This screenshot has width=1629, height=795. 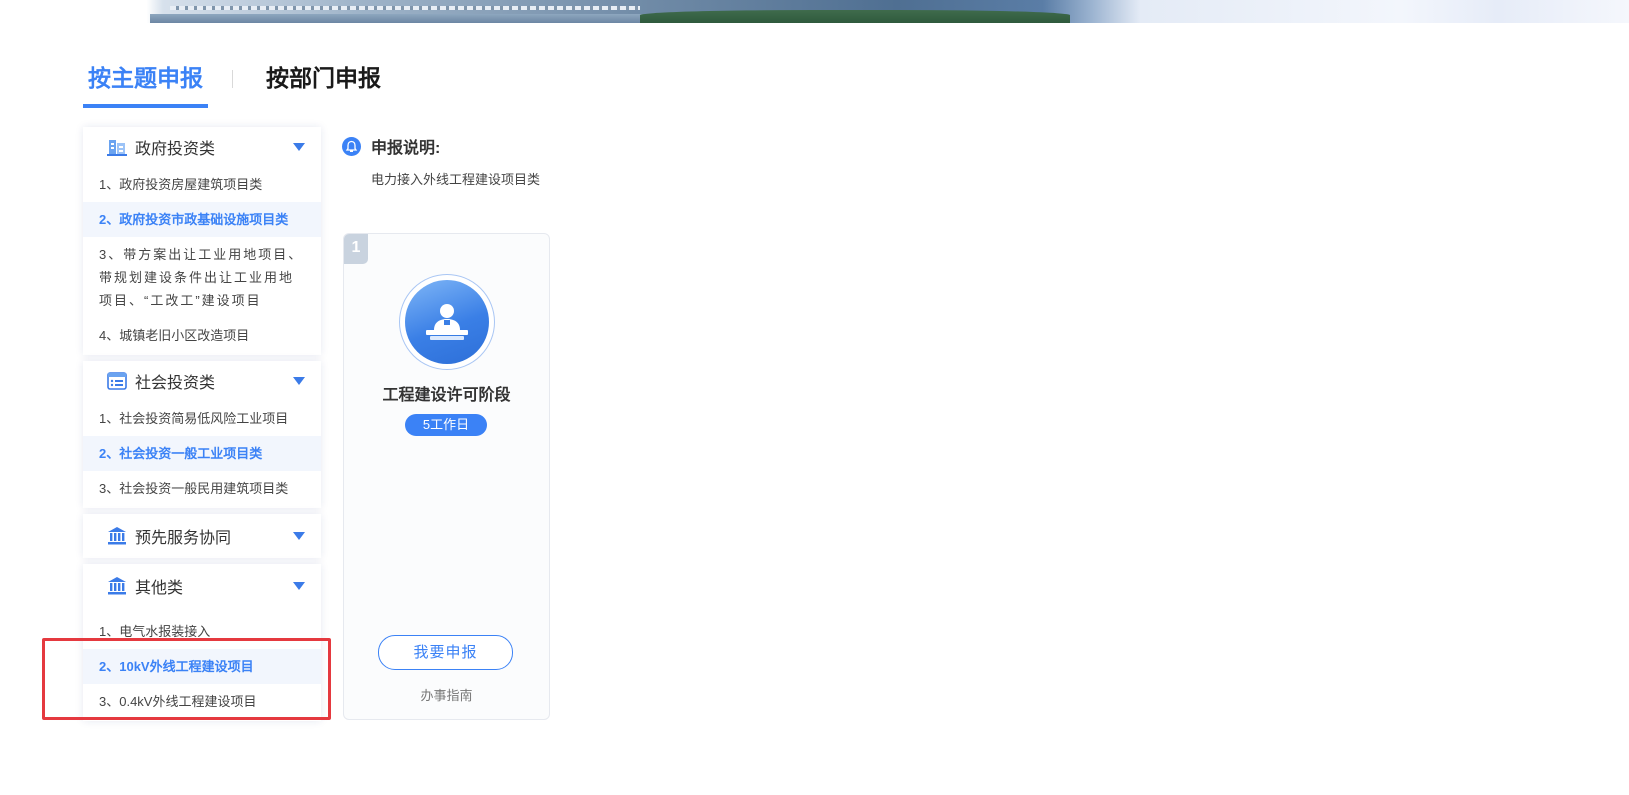 I want to click on service-guide-link: 办事指南, so click(x=446, y=694).